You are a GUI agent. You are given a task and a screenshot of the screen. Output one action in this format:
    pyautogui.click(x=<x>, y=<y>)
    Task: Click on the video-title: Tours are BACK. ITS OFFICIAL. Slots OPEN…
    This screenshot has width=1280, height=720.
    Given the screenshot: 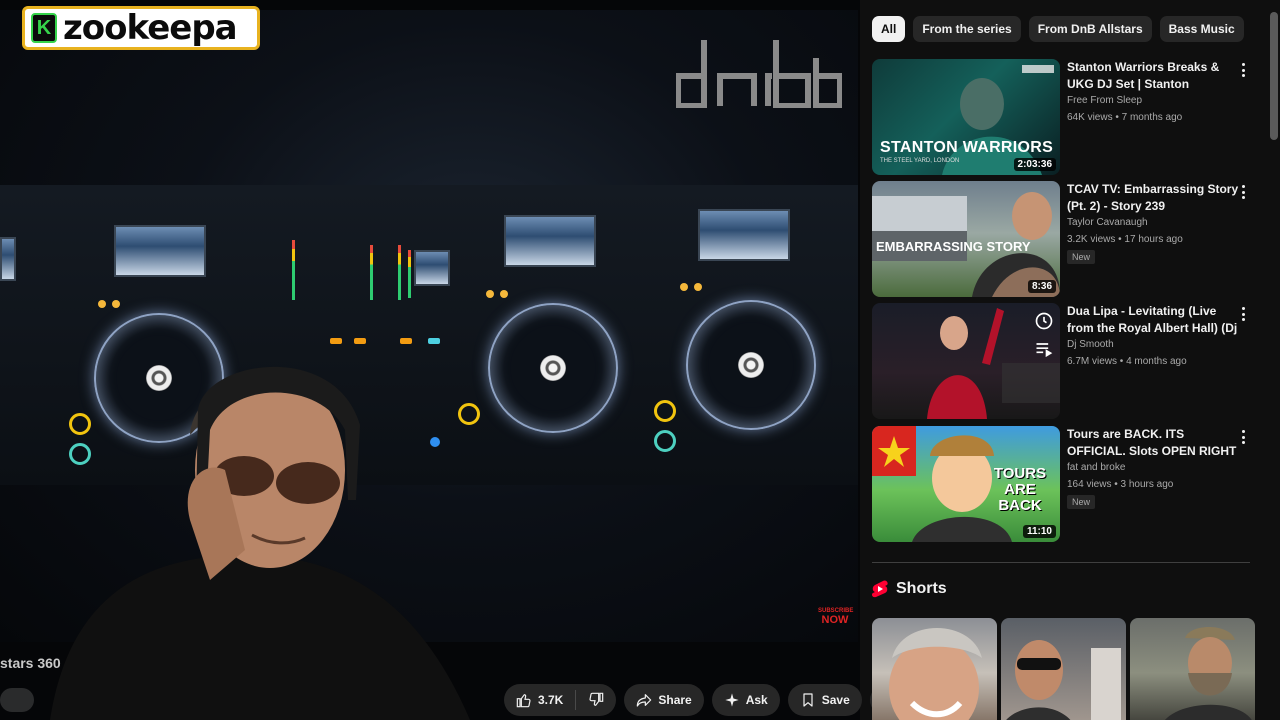 What is the action you would take?
    pyautogui.click(x=1153, y=443)
    